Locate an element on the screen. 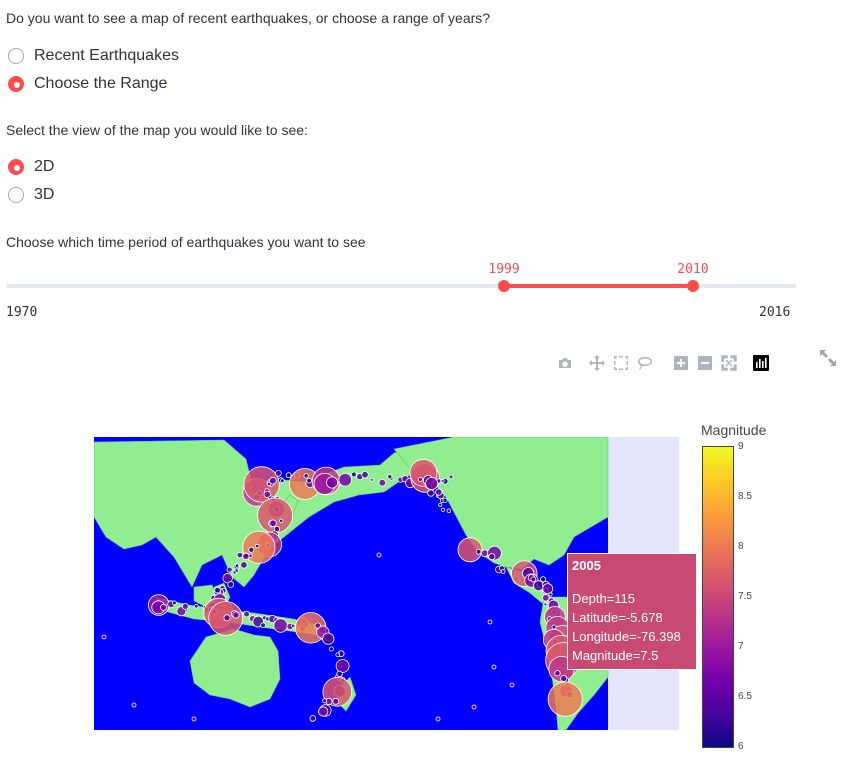 The width and height of the screenshot is (846, 758). camera-icon is located at coordinates (565, 363).